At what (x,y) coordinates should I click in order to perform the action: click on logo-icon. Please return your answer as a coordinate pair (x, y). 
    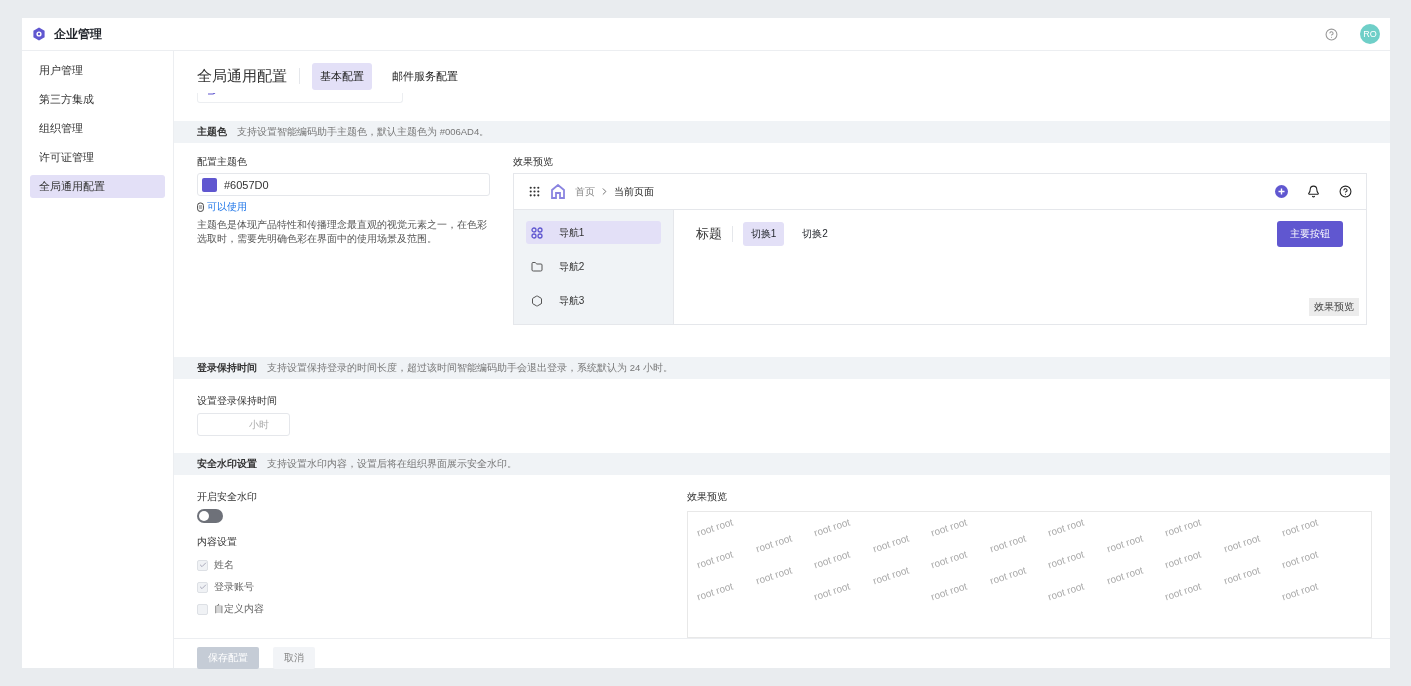
    Looking at the image, I should click on (39, 34).